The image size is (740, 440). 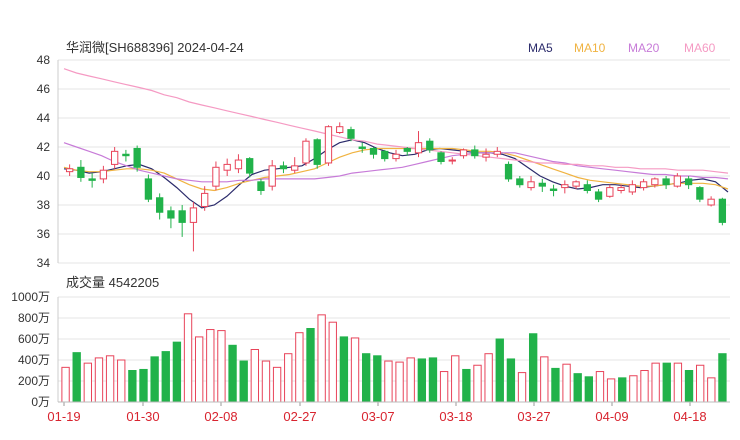 I want to click on date-tick-label: 02-08, so click(x=220, y=416).